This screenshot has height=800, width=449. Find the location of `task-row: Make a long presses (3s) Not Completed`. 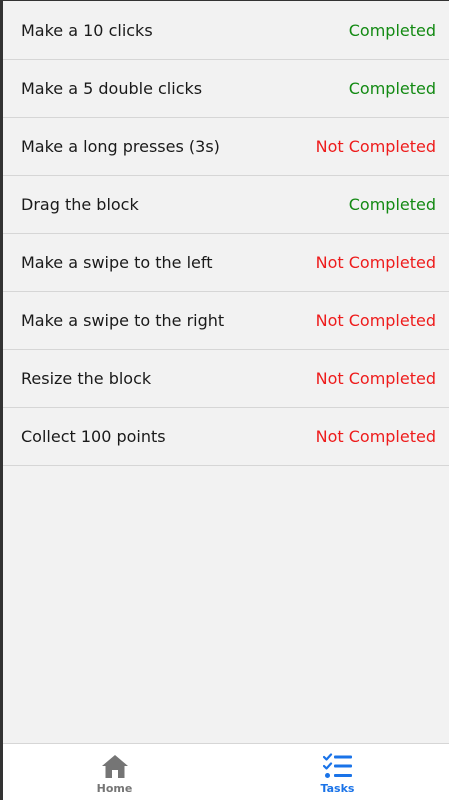

task-row: Make a long presses (3s) Not Completed is located at coordinates (226, 147).